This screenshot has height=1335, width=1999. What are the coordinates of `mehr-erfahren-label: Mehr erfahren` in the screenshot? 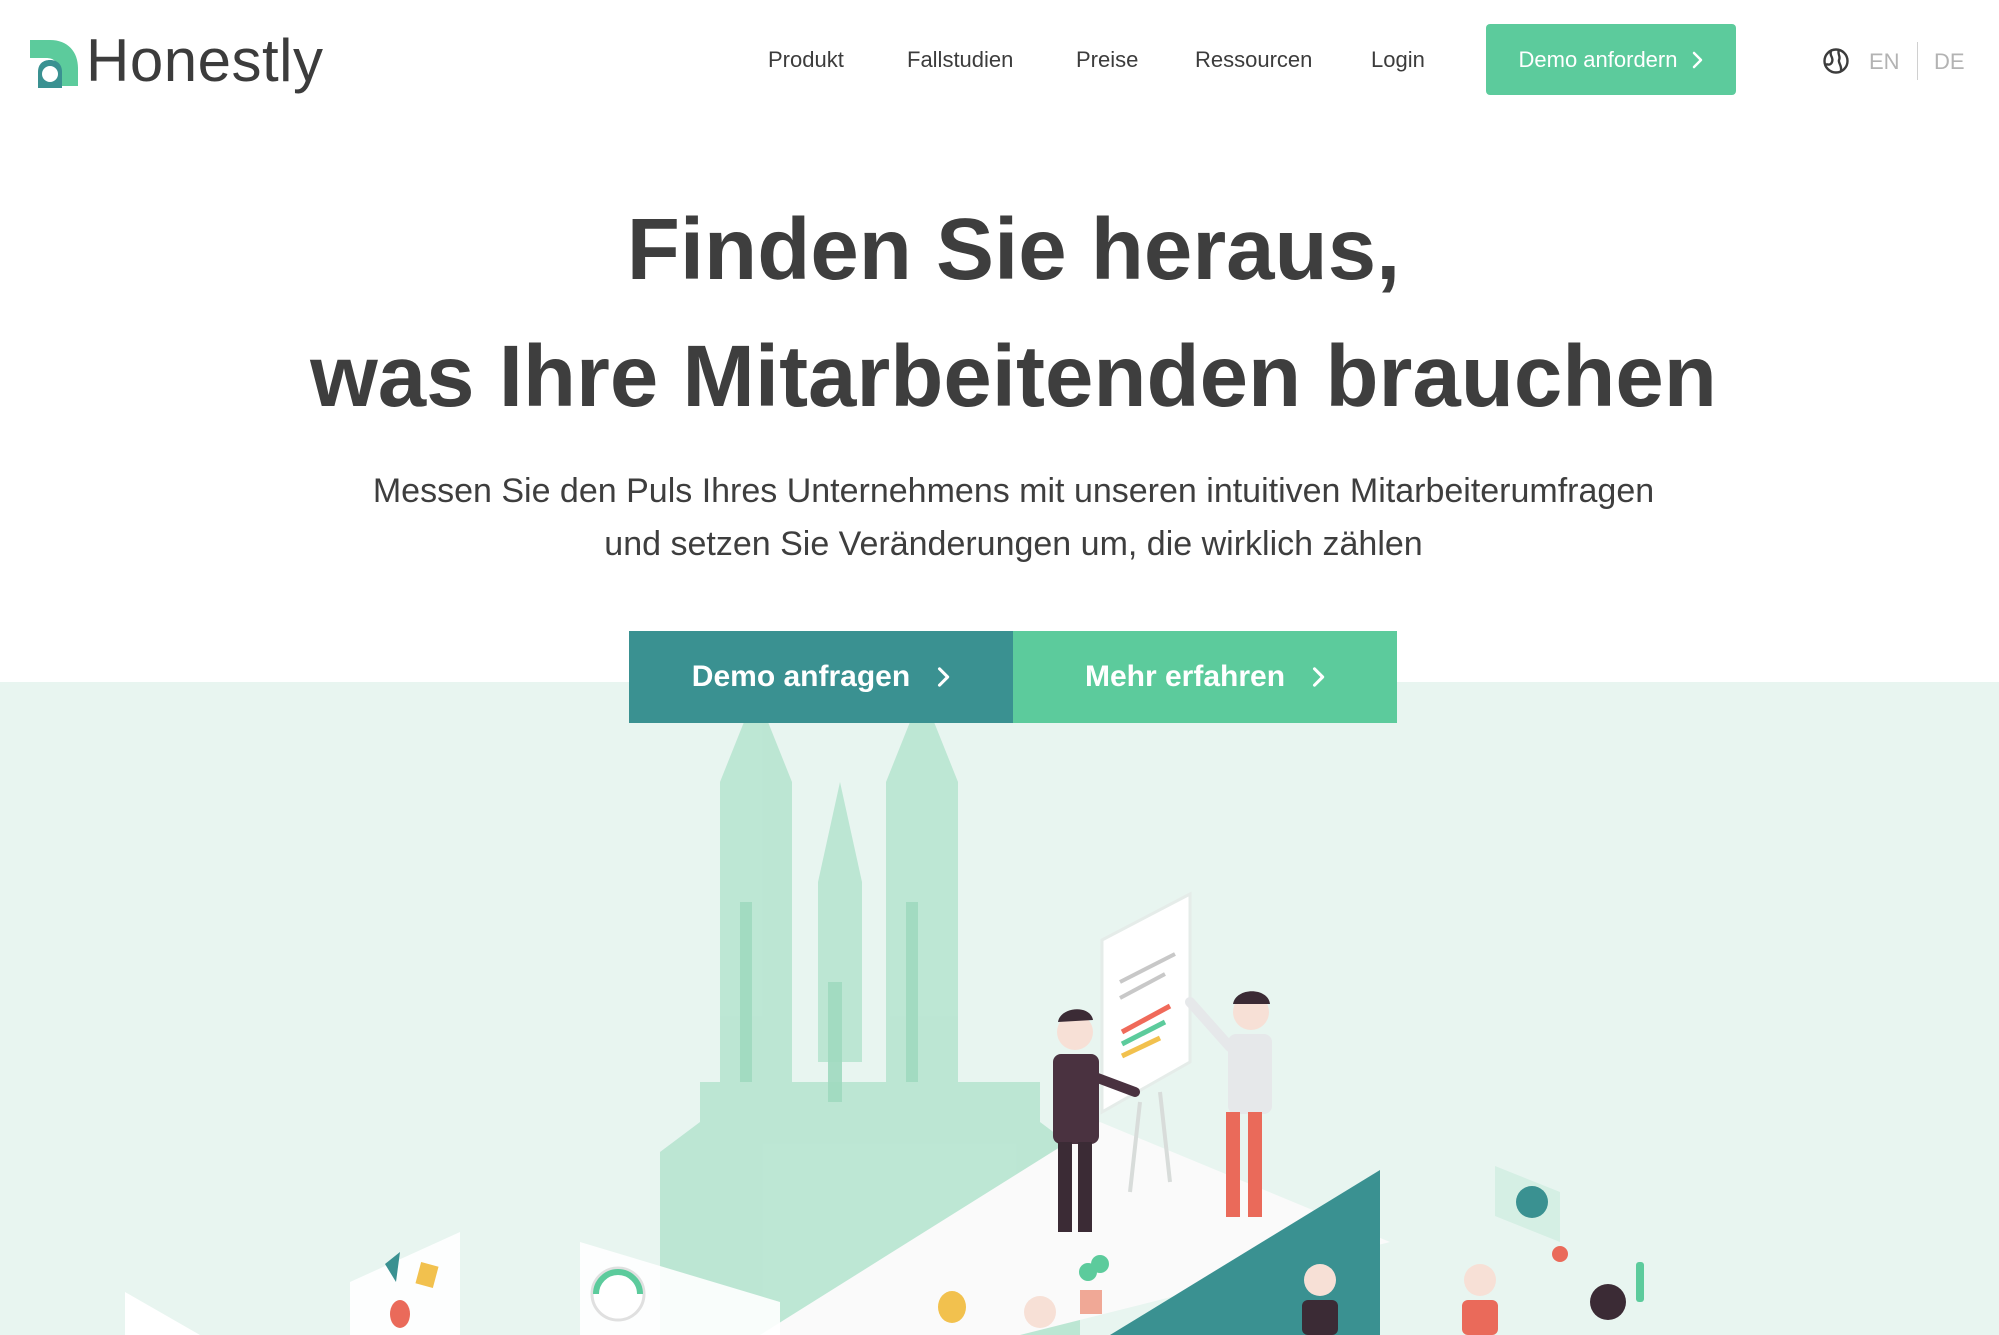 It's located at (1185, 676).